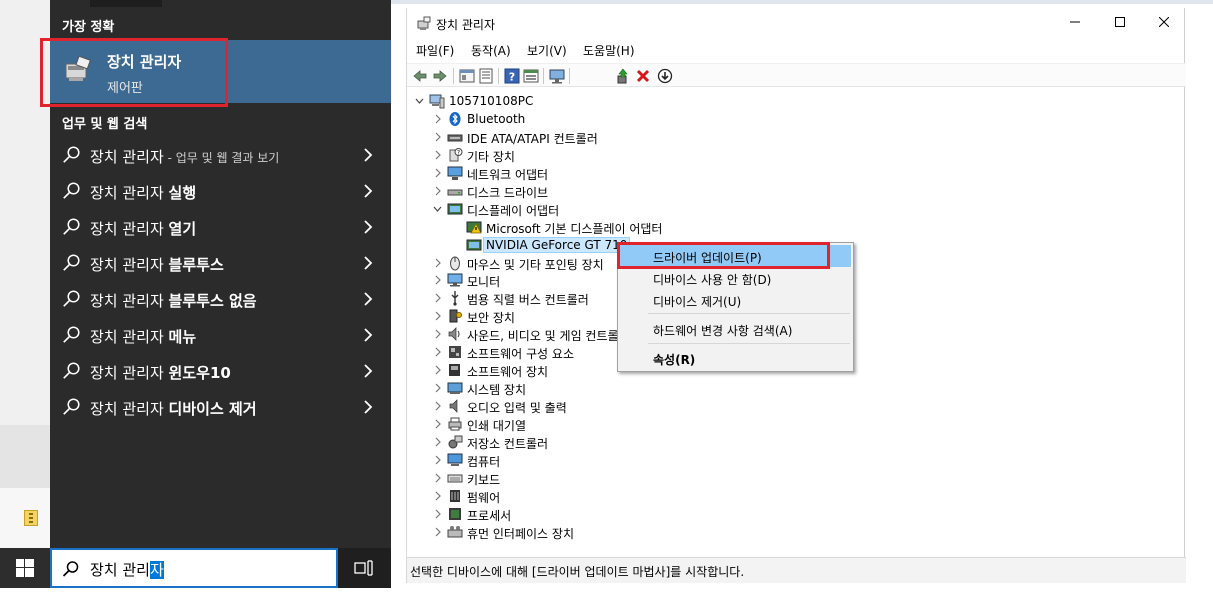 Image resolution: width=1213 pixels, height=609 pixels. I want to click on context-menu-item: 드라이버 업데이트(P), so click(735, 256).